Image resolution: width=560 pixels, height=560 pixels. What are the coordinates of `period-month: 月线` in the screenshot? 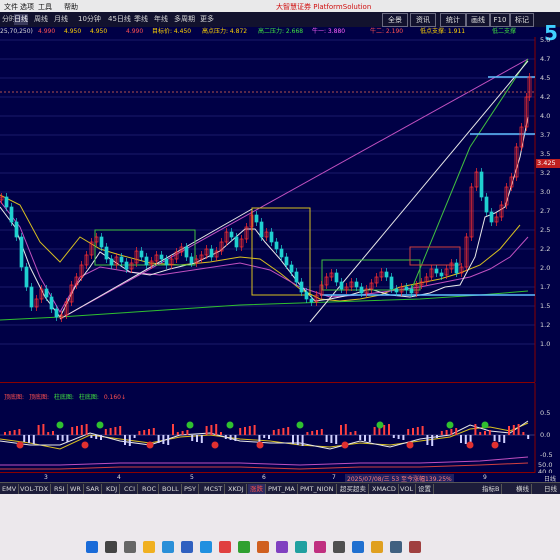 It's located at (61, 19).